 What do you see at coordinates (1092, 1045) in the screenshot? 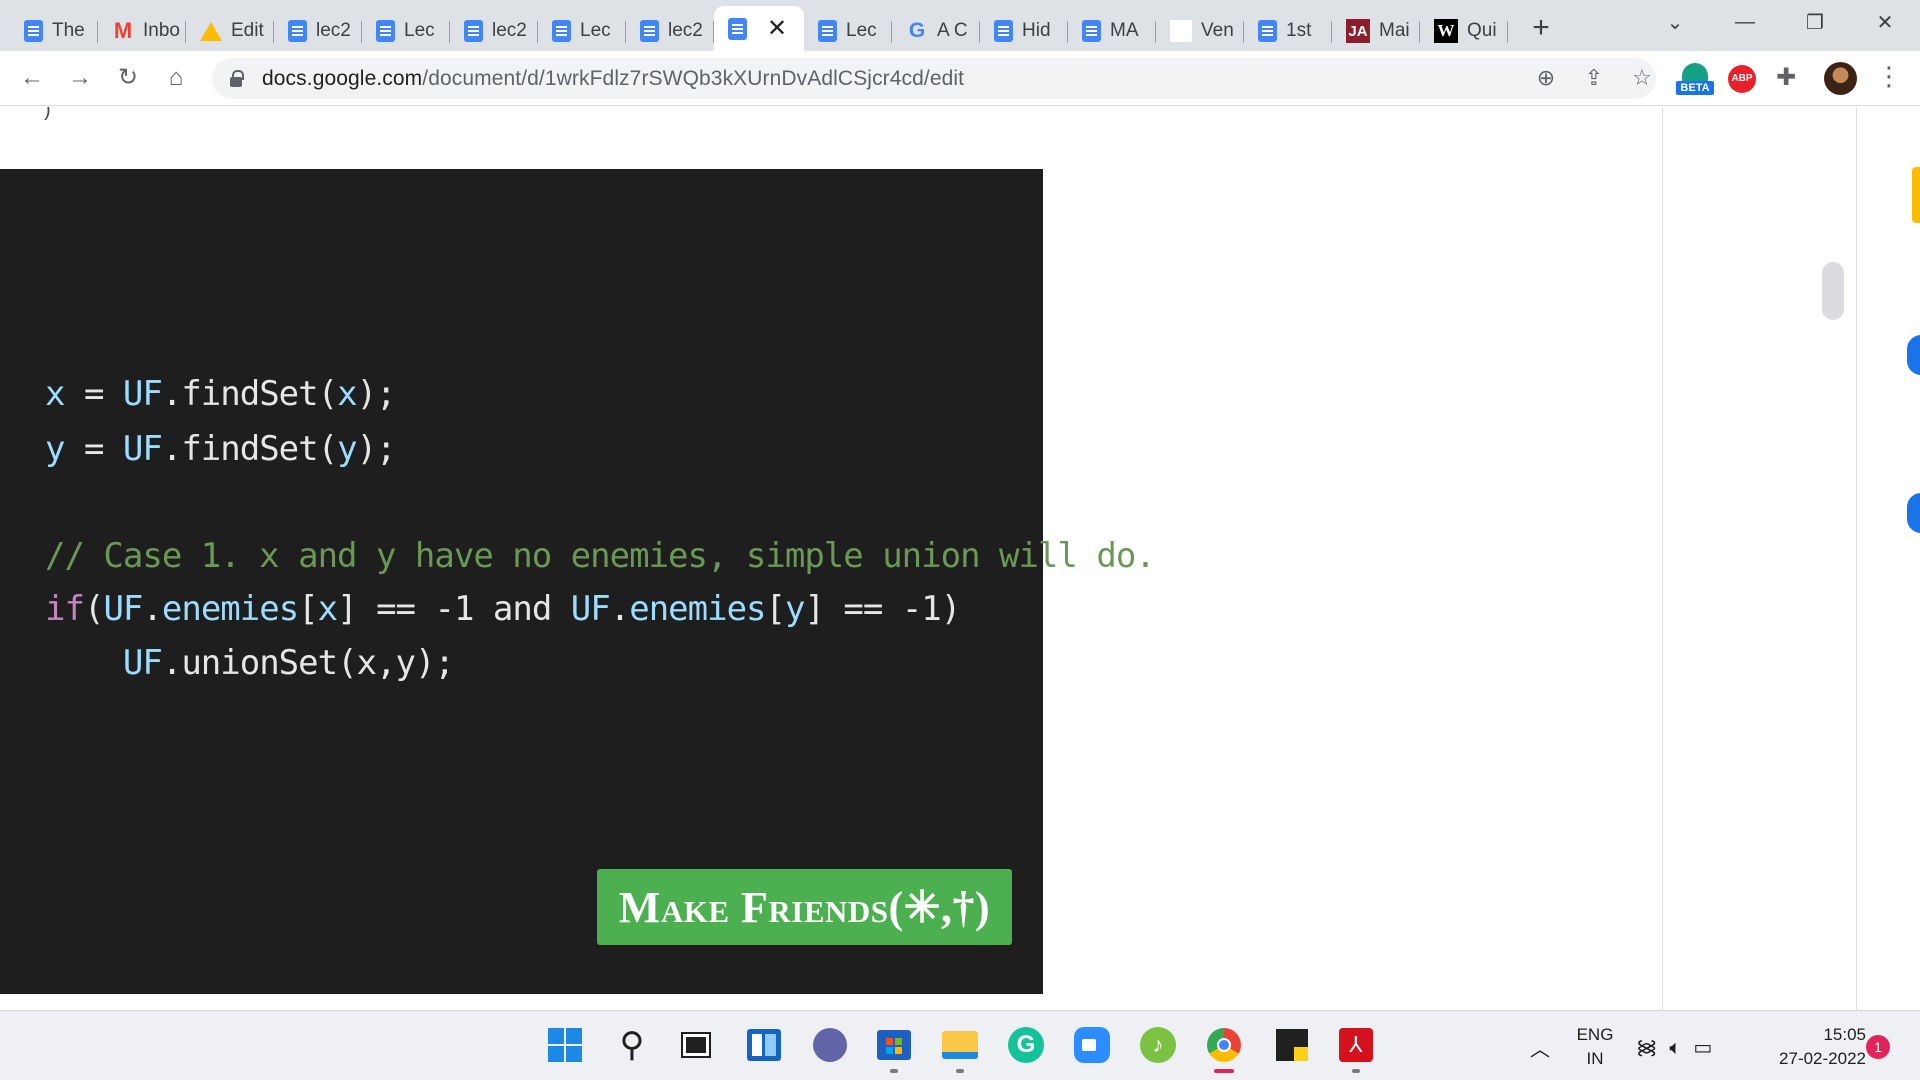
I see `zoom-icon` at bounding box center [1092, 1045].